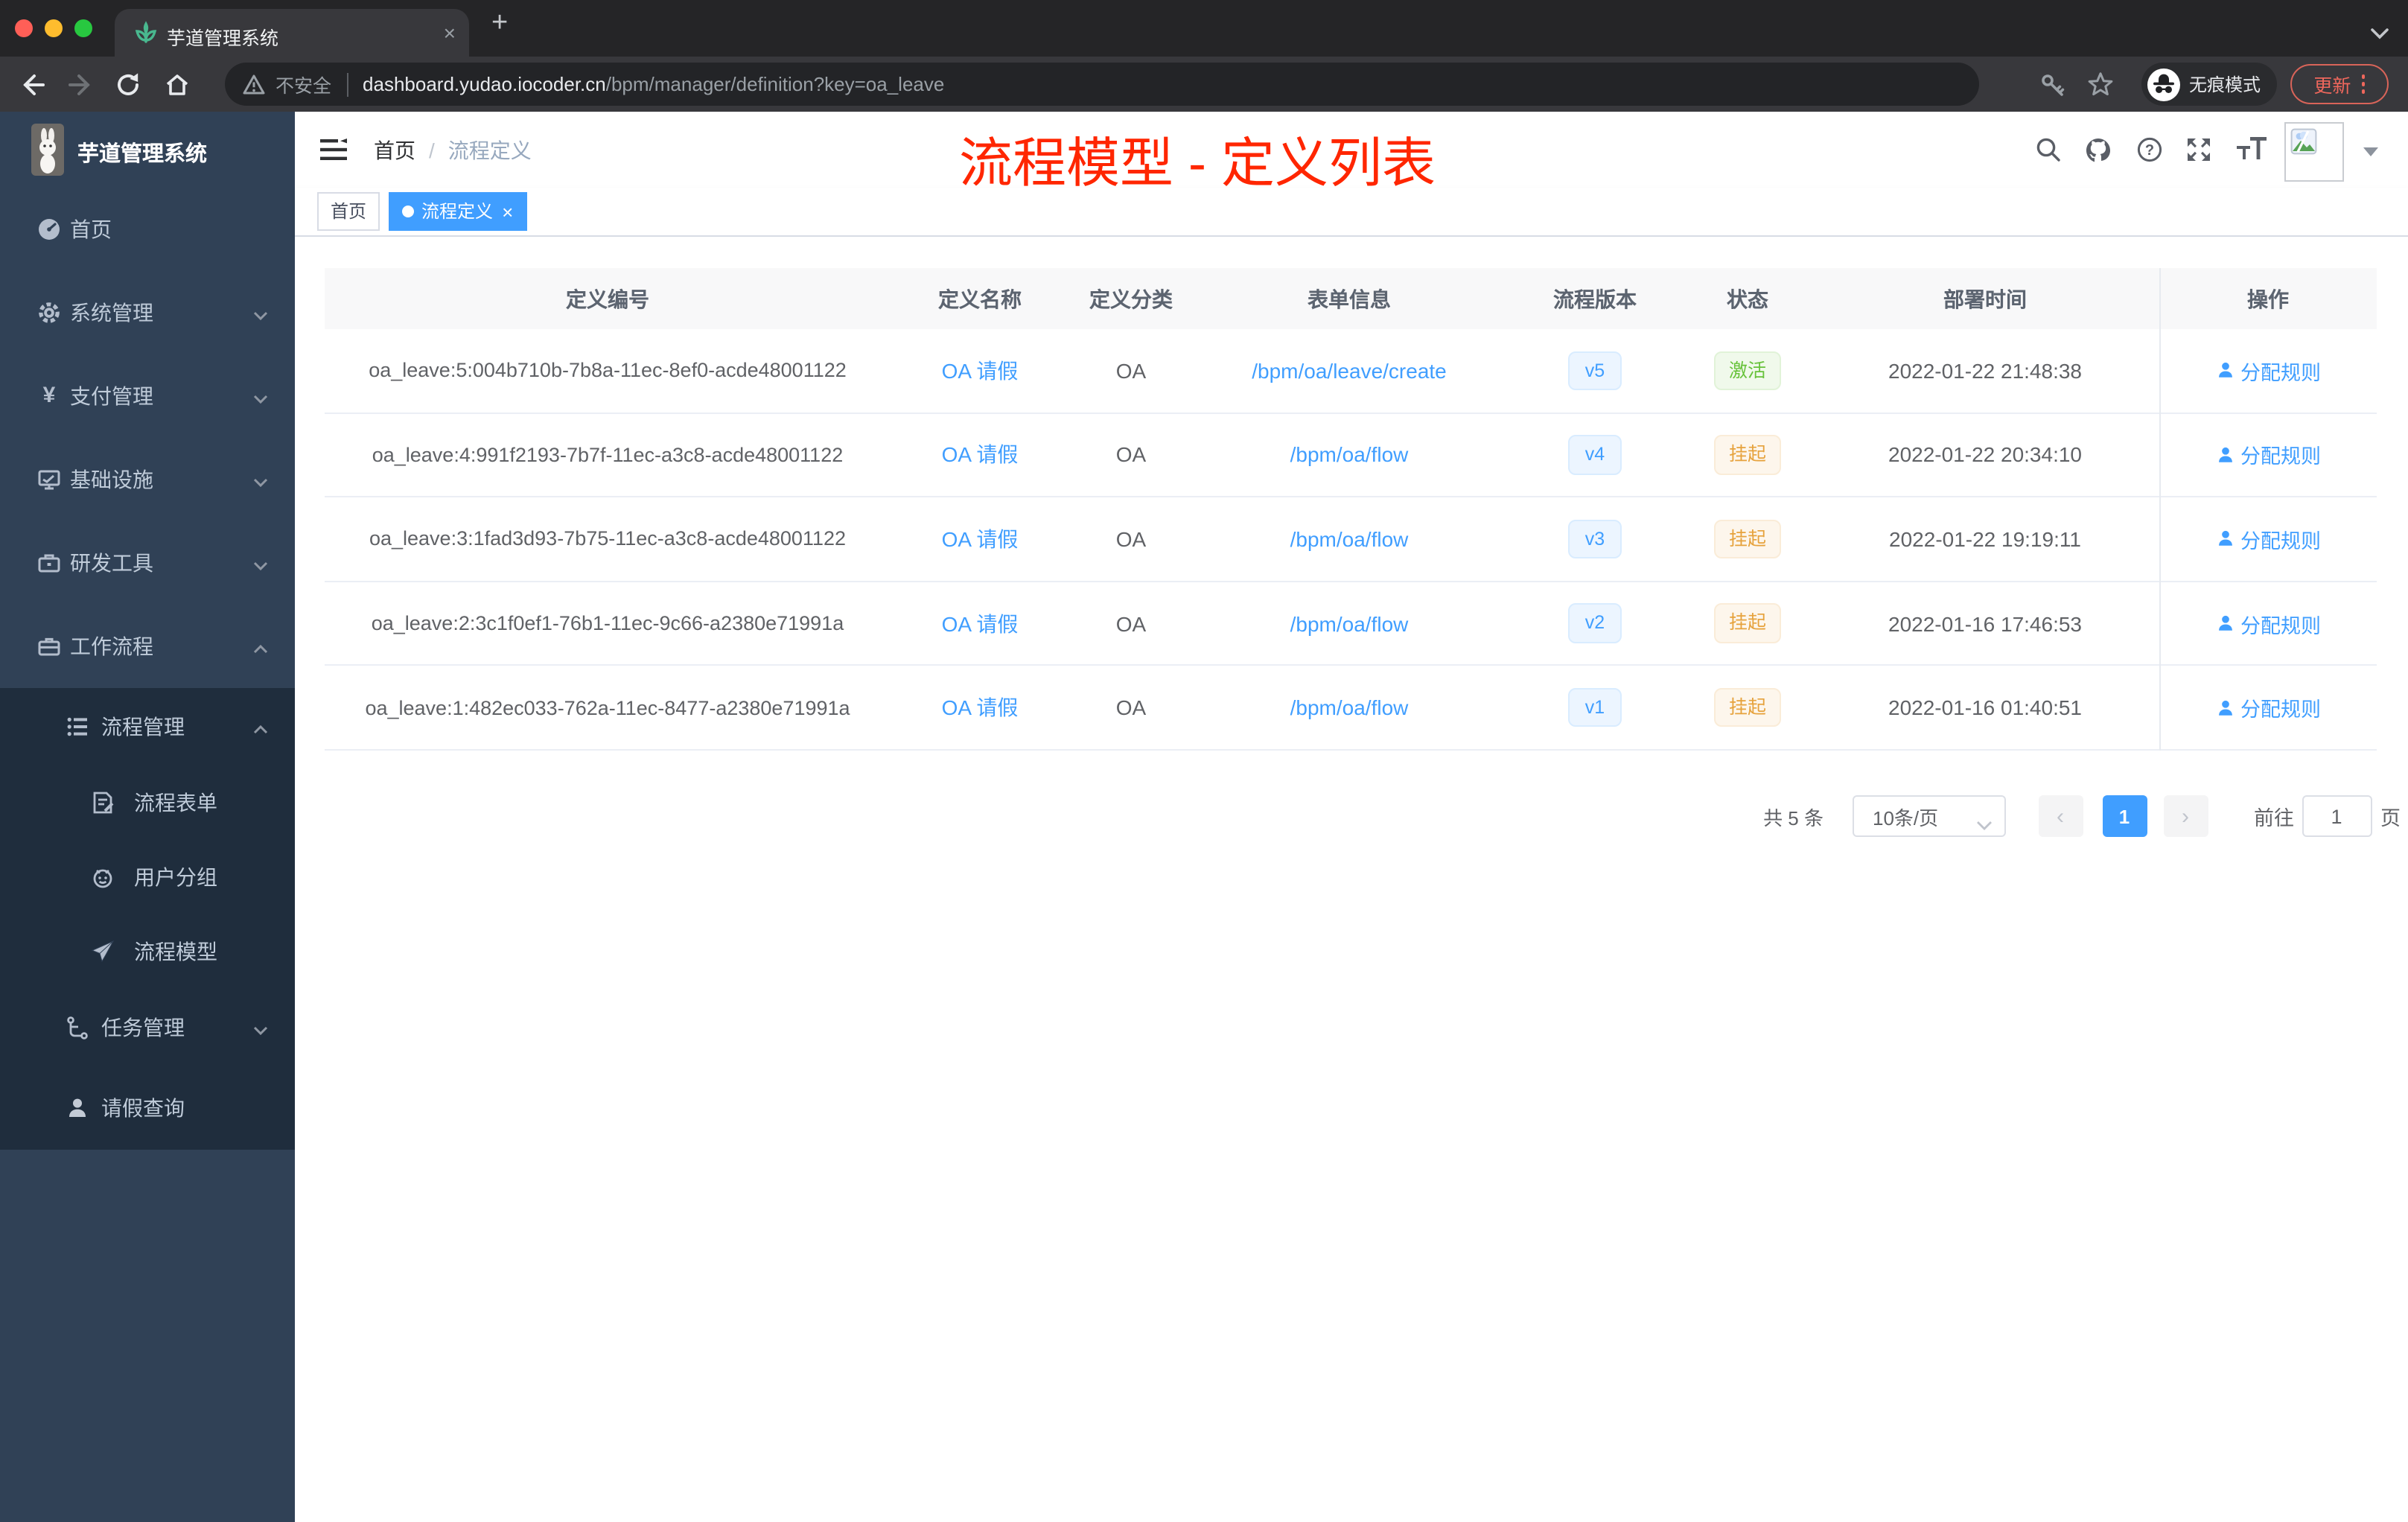 This screenshot has width=2408, height=1522. I want to click on breadcrumb: 首页 / 流程定义, so click(453, 150).